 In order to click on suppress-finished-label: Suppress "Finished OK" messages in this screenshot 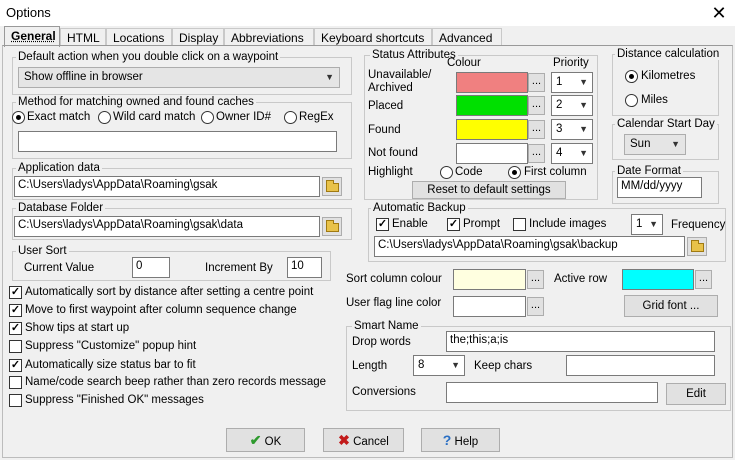, I will do `click(114, 400)`.